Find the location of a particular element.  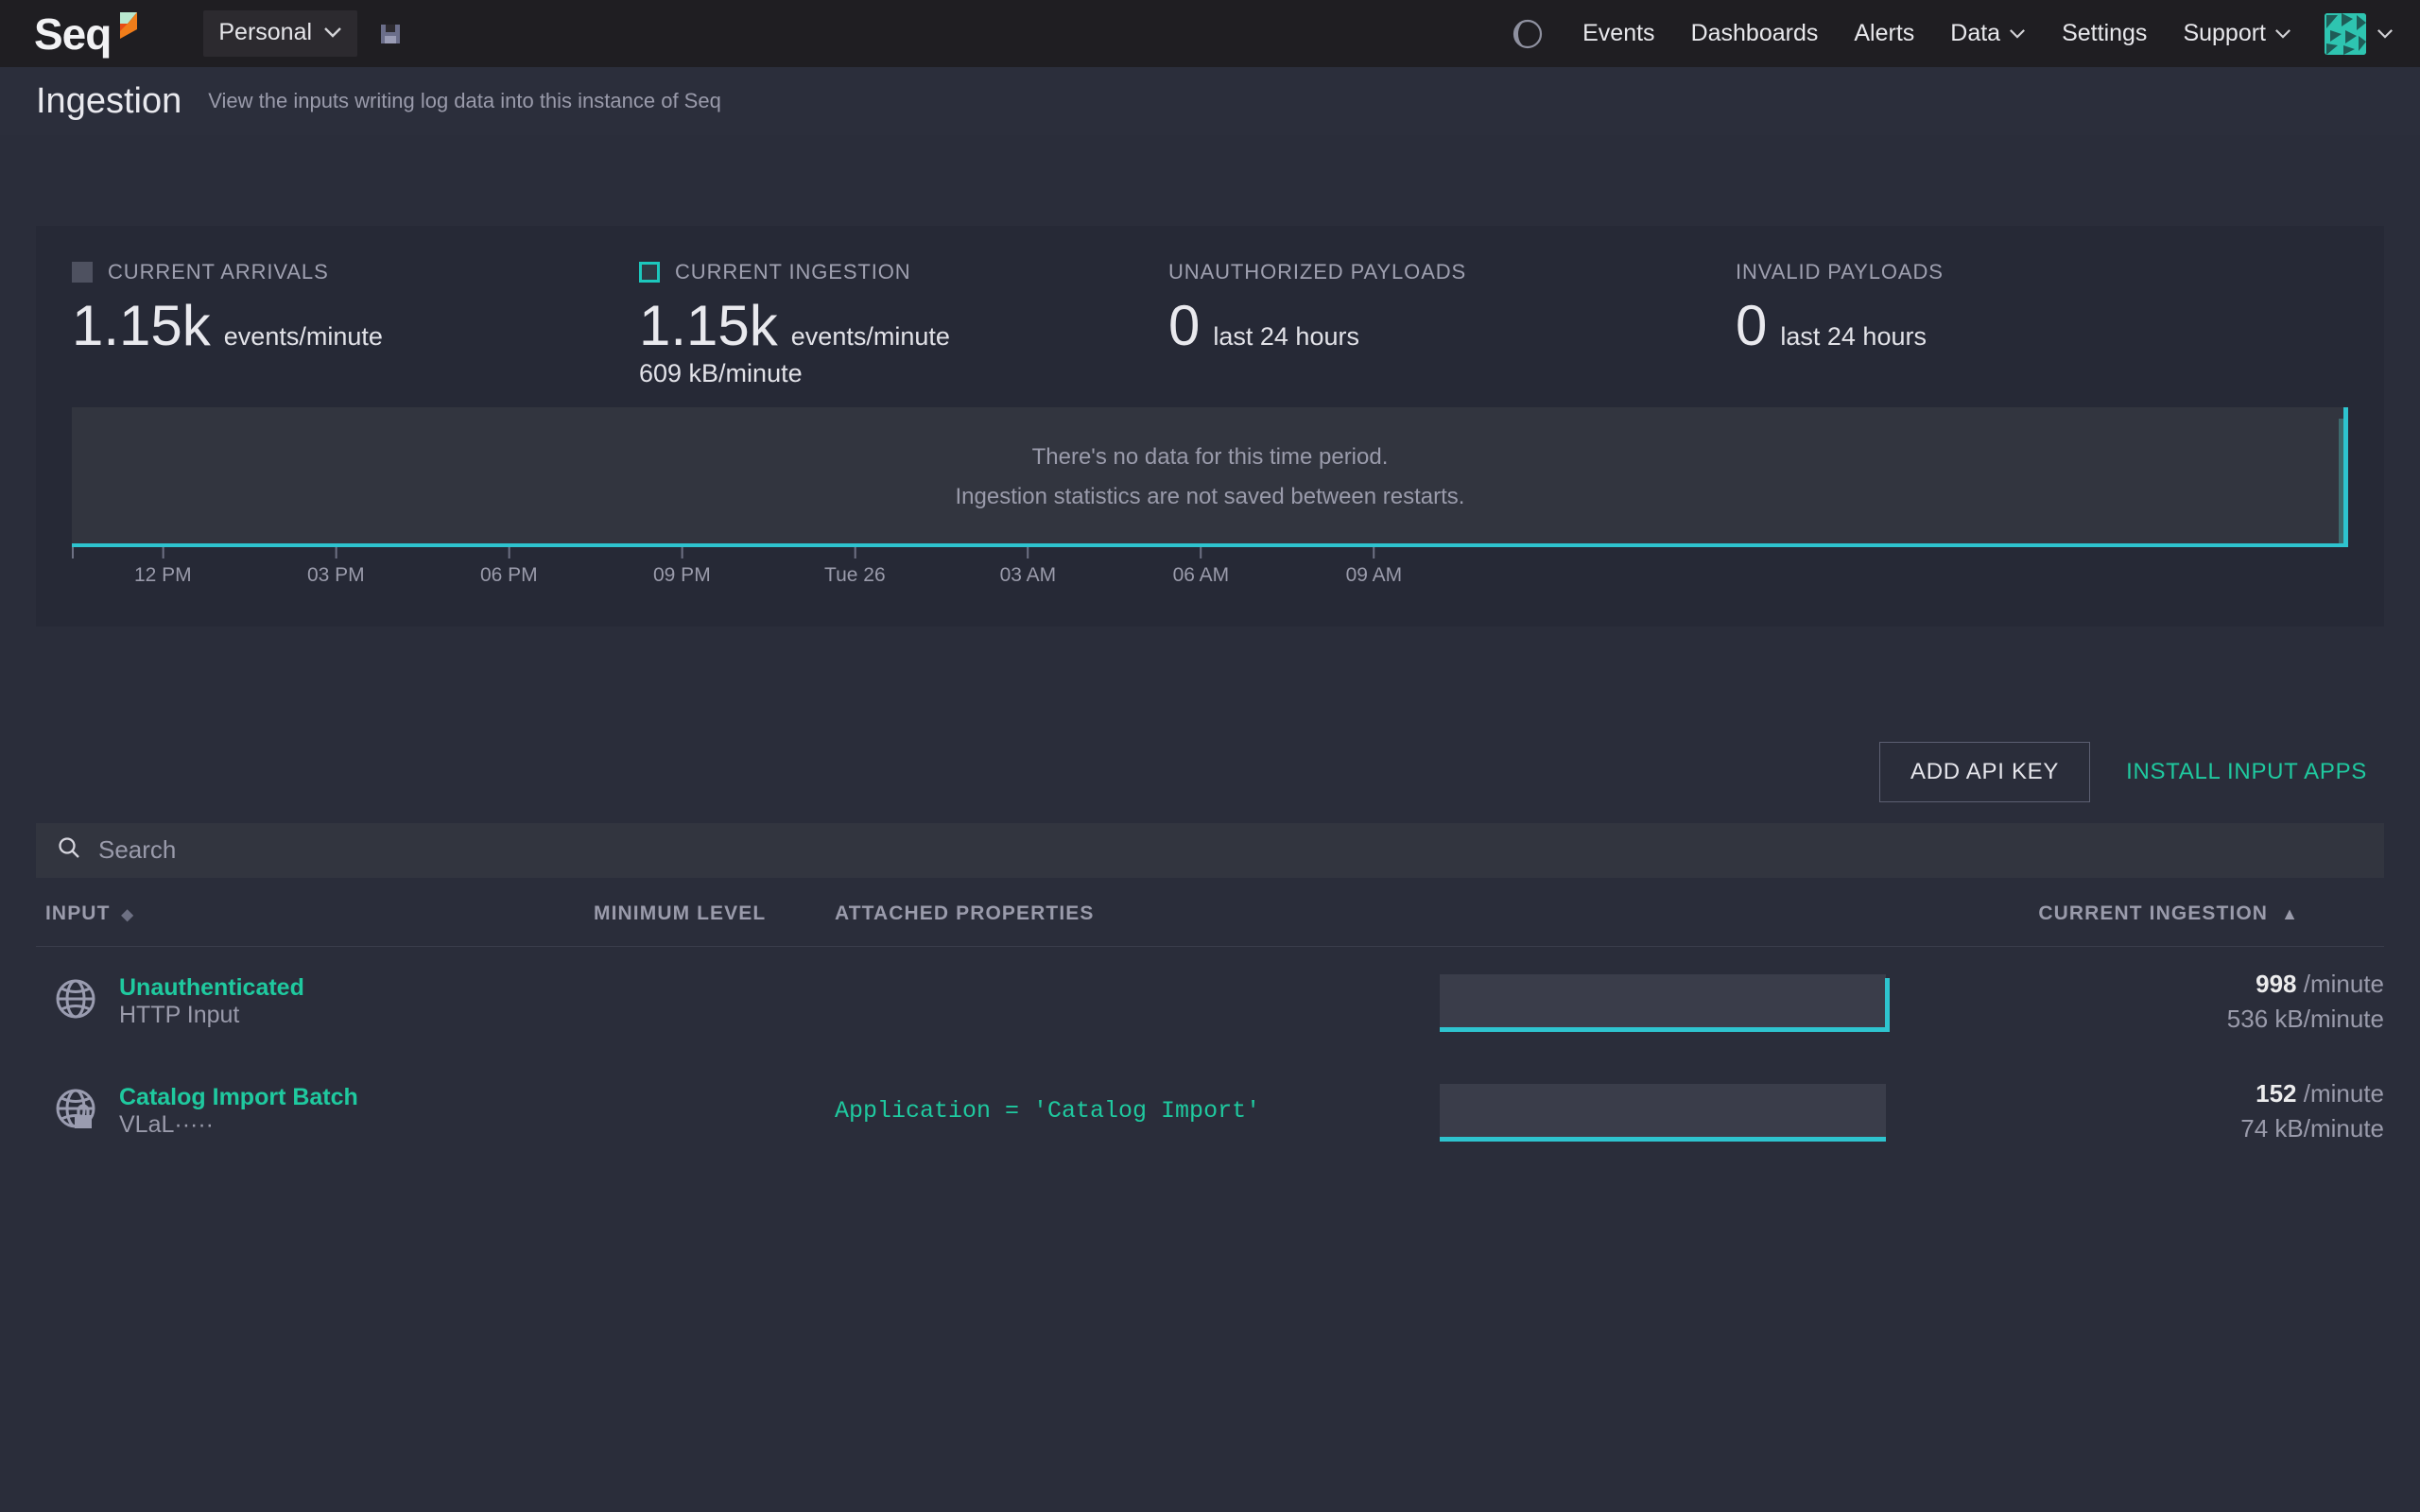

search-bar is located at coordinates (1210, 850).